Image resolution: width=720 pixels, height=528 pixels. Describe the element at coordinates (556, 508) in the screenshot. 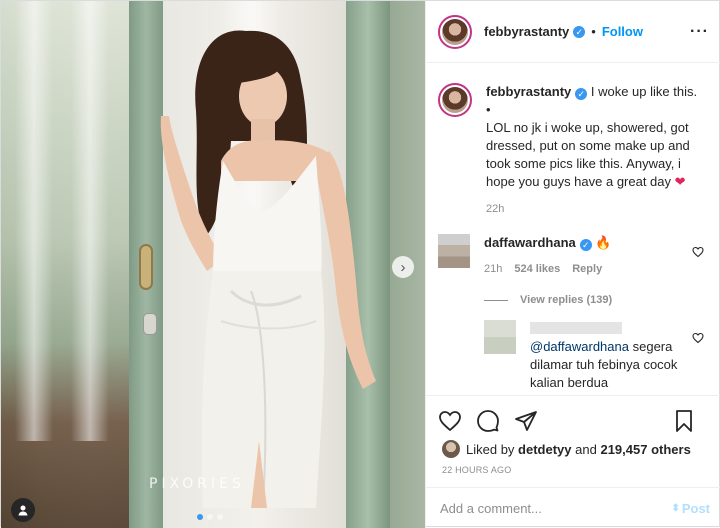

I see `comment-input` at that location.